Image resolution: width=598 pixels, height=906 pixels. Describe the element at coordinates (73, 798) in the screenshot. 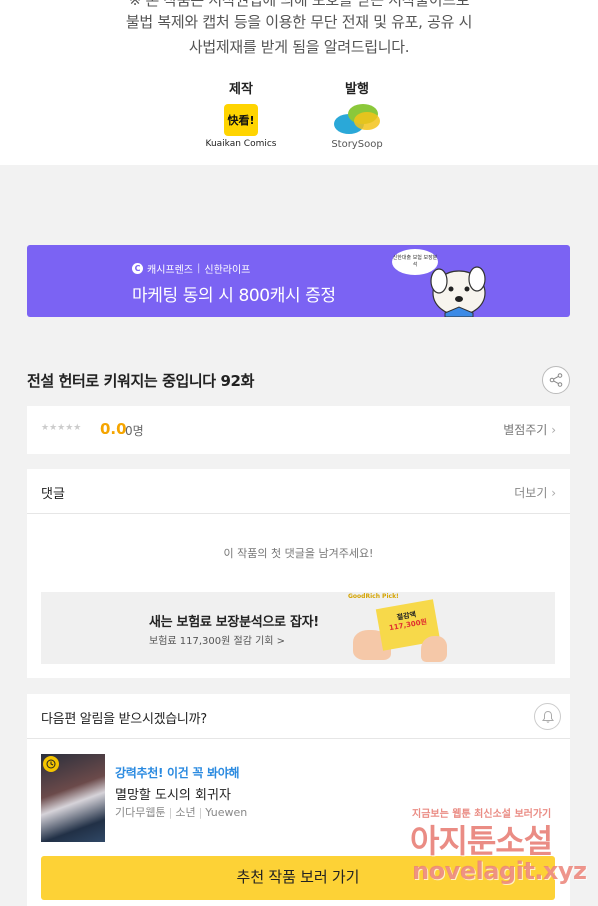

I see `recommendation-thumbnail` at that location.